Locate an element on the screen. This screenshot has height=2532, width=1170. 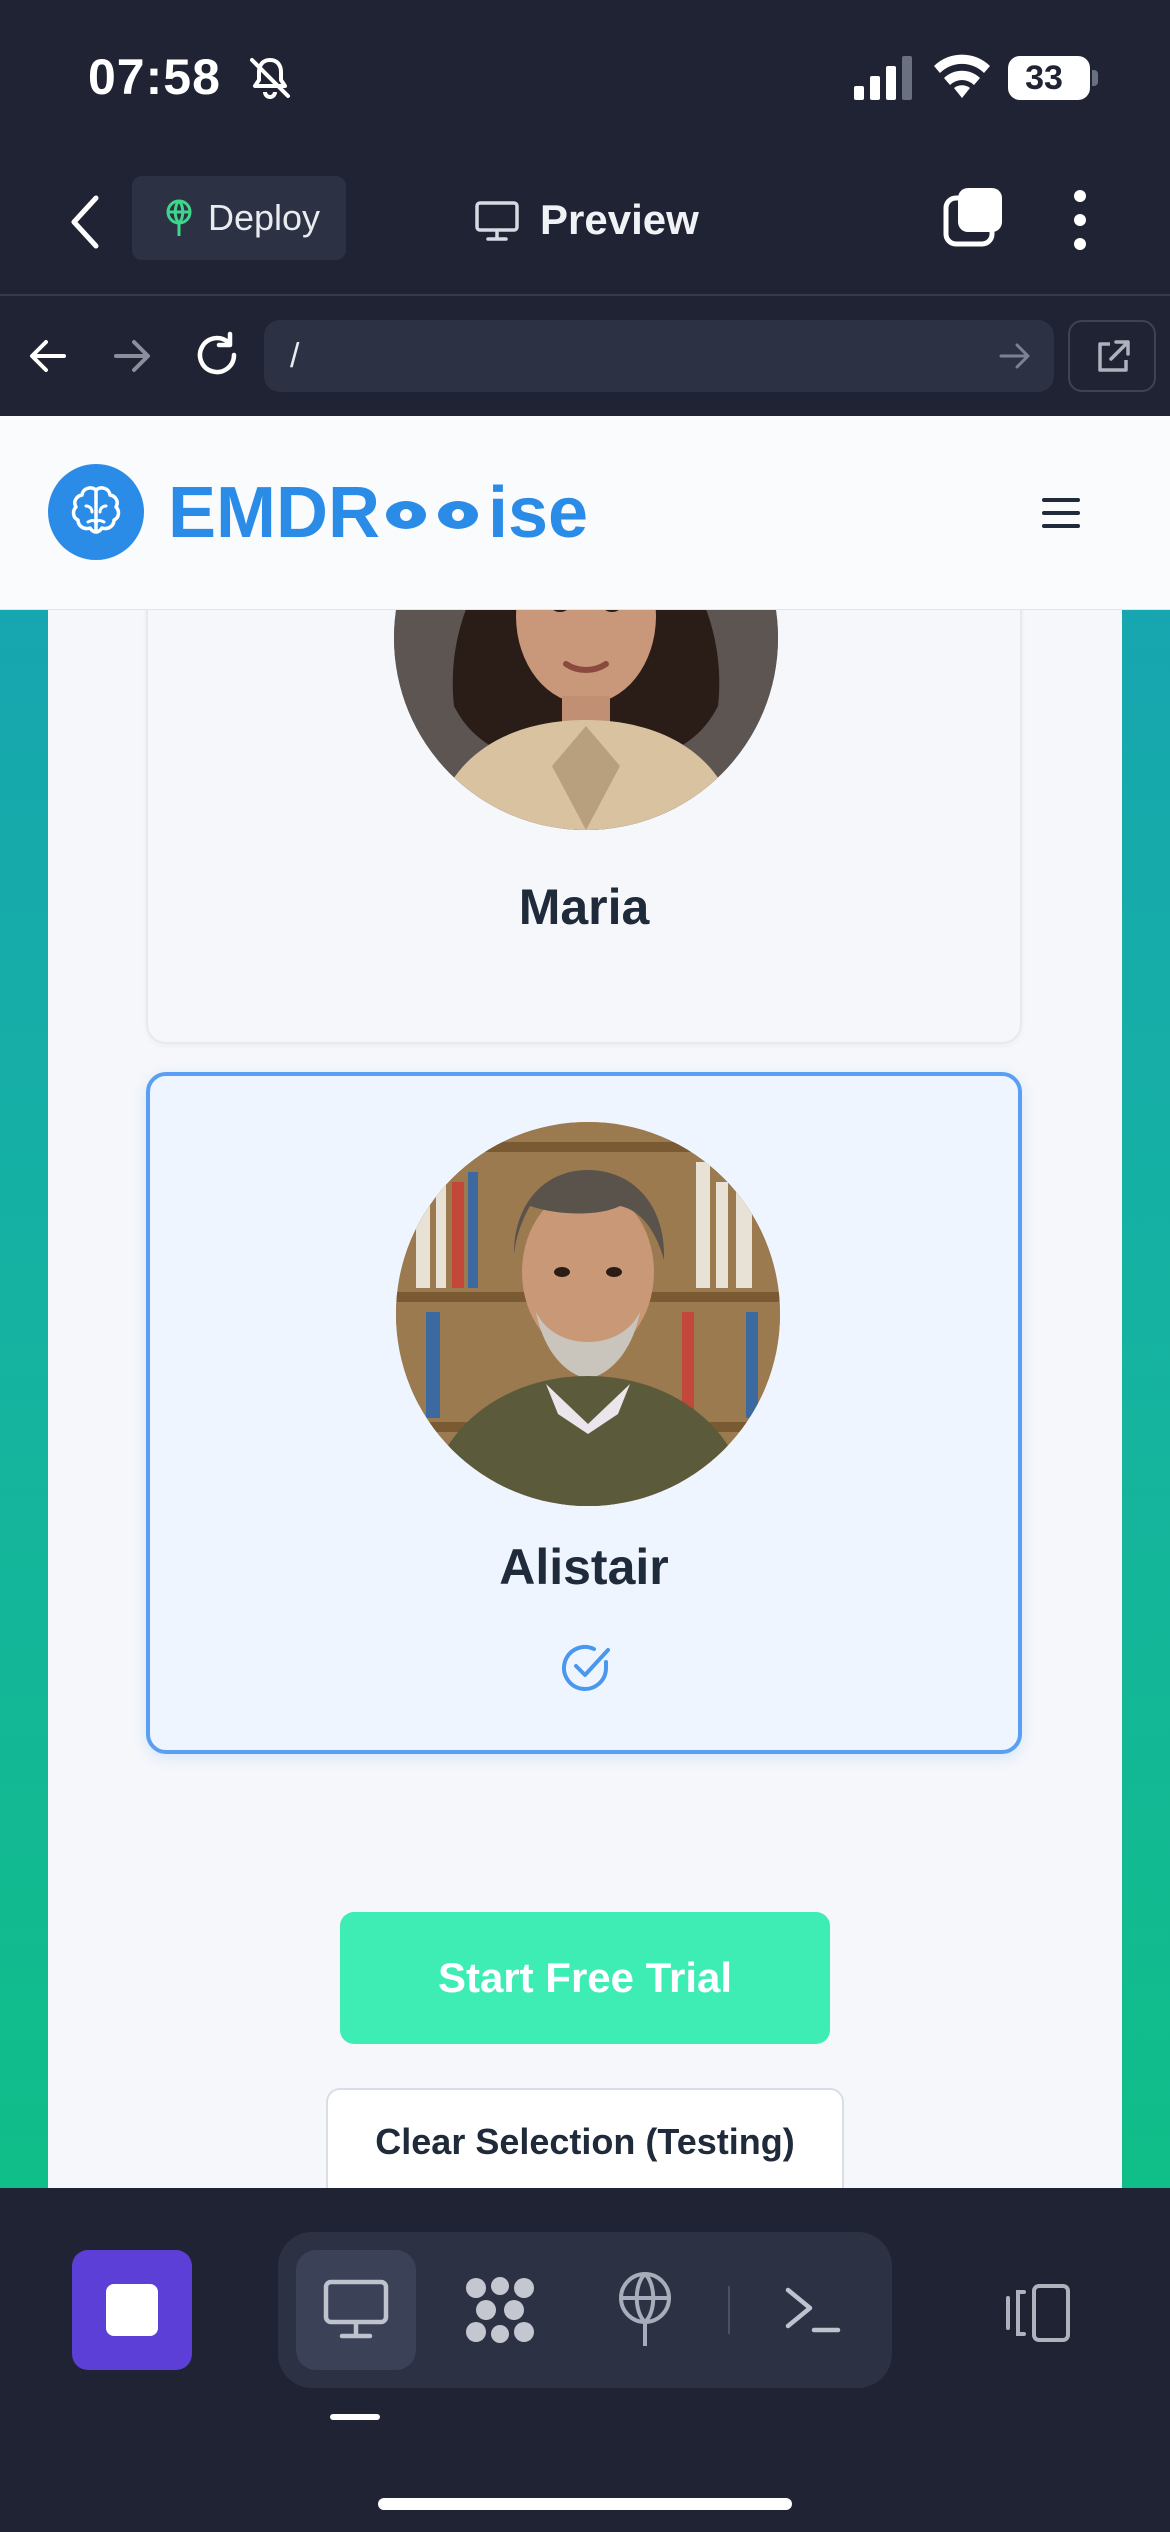
logo-badge is located at coordinates (96, 512).